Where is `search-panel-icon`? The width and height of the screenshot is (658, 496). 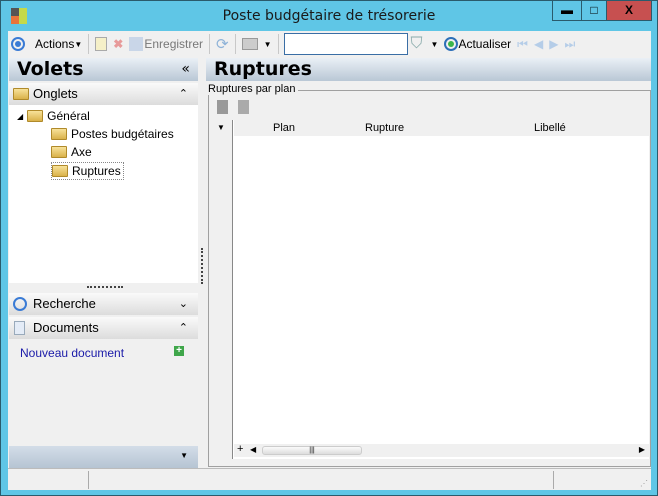 search-panel-icon is located at coordinates (20, 304).